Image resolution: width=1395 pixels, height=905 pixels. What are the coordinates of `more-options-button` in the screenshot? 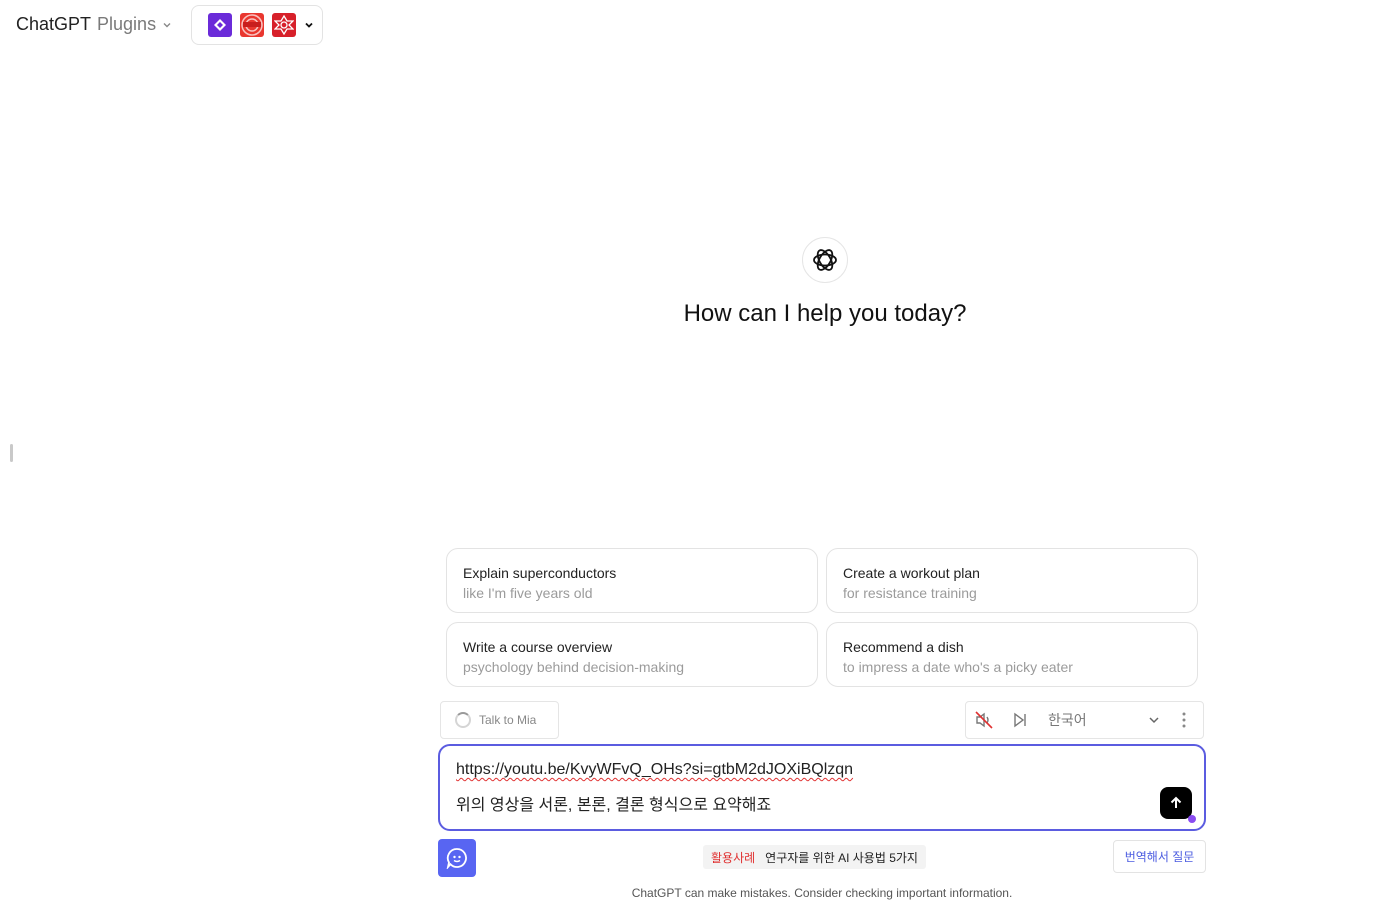 It's located at (1184, 720).